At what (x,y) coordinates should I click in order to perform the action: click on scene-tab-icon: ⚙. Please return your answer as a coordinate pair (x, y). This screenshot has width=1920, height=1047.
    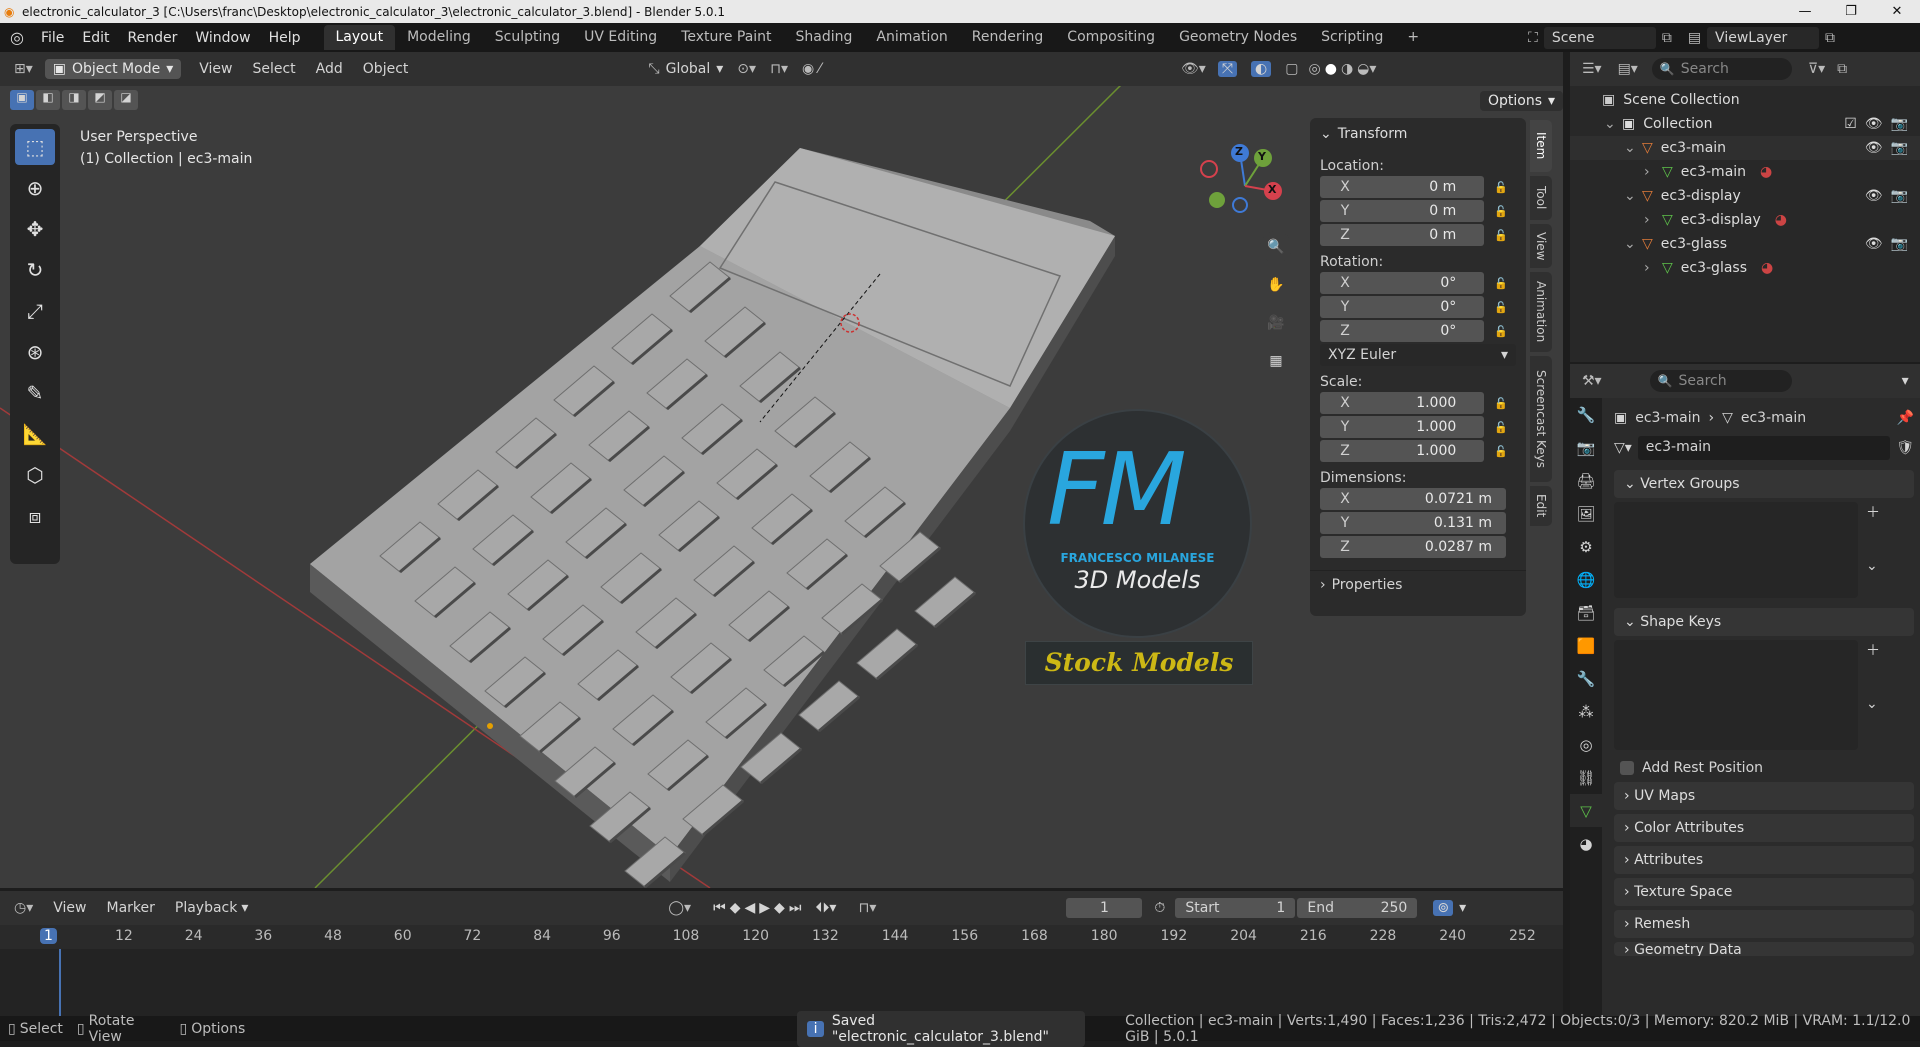
    Looking at the image, I should click on (1586, 546).